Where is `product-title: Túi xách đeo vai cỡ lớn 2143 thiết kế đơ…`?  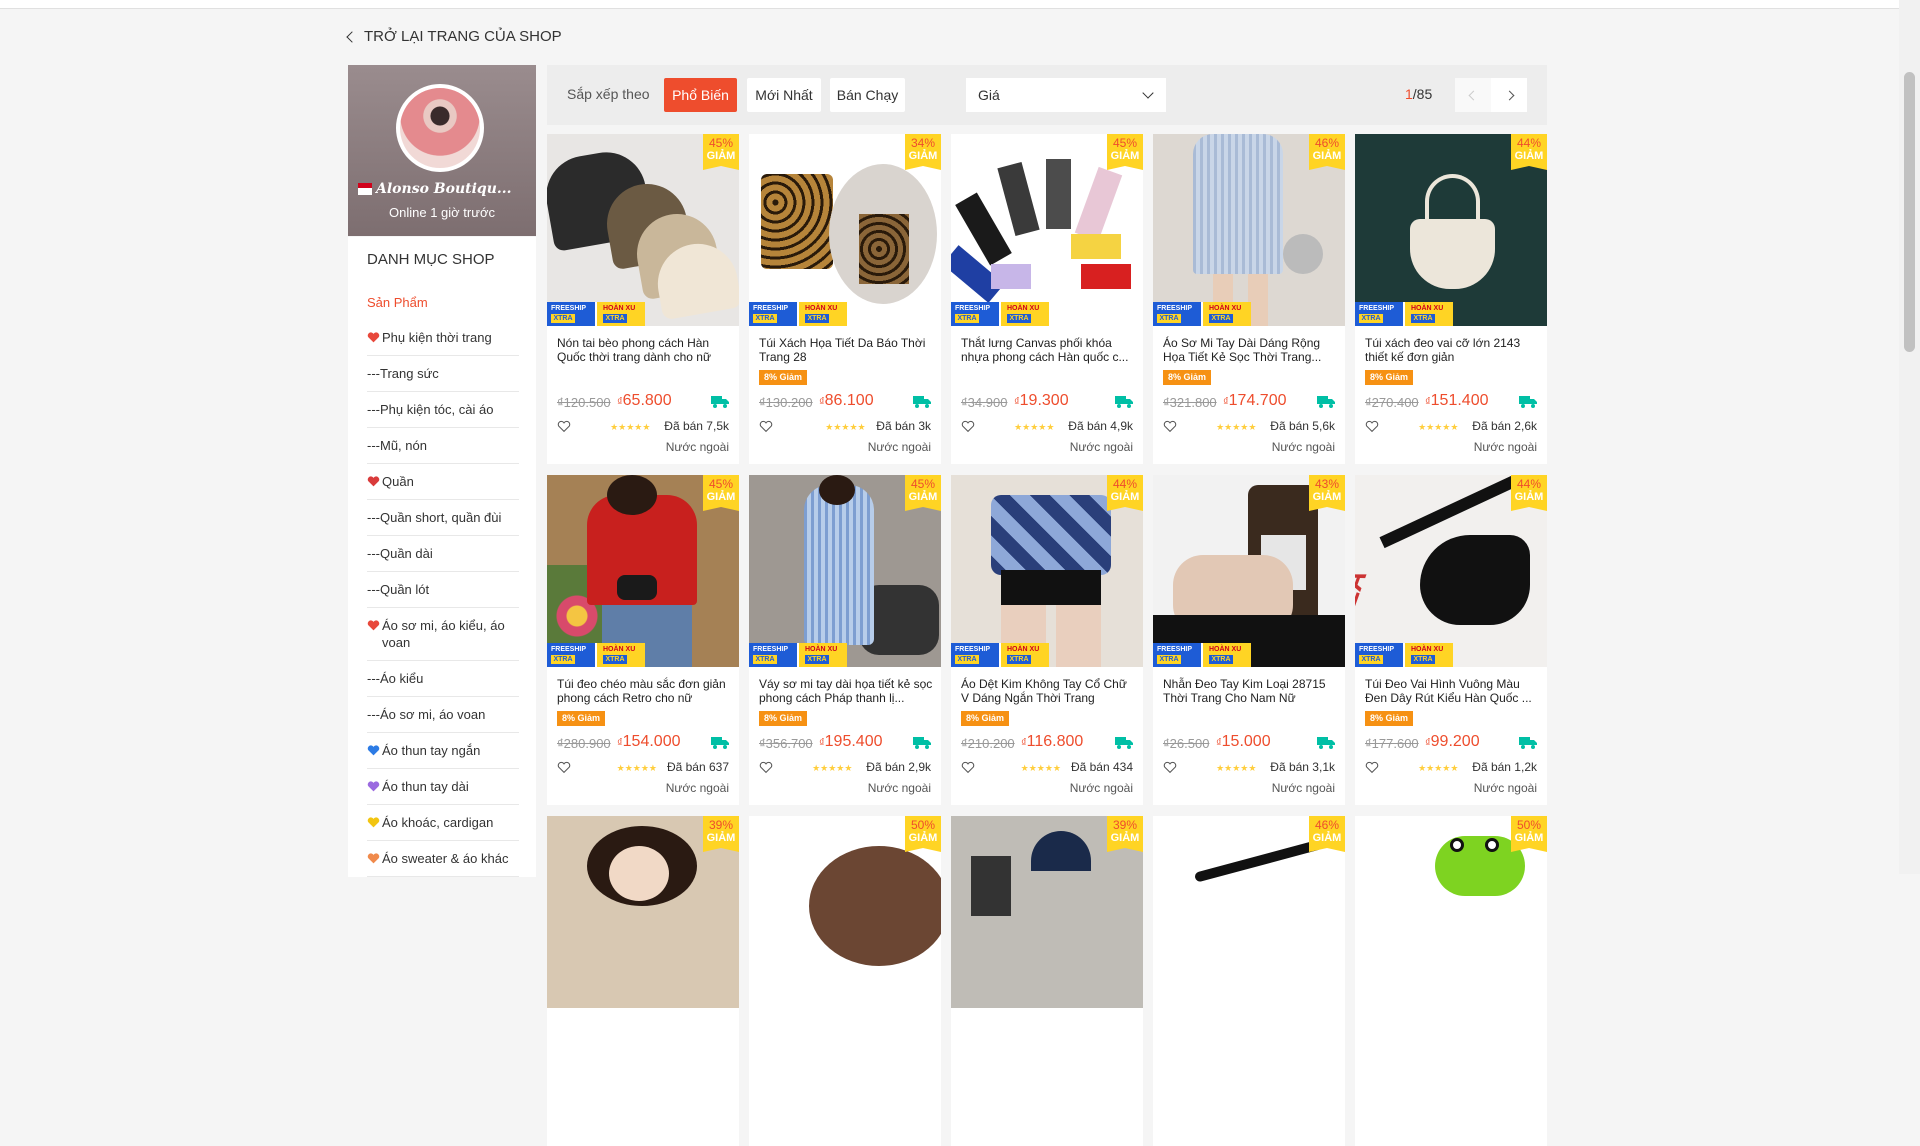
product-title: Túi xách đeo vai cỡ lớn 2143 thiết kế đơ… is located at coordinates (1452, 350).